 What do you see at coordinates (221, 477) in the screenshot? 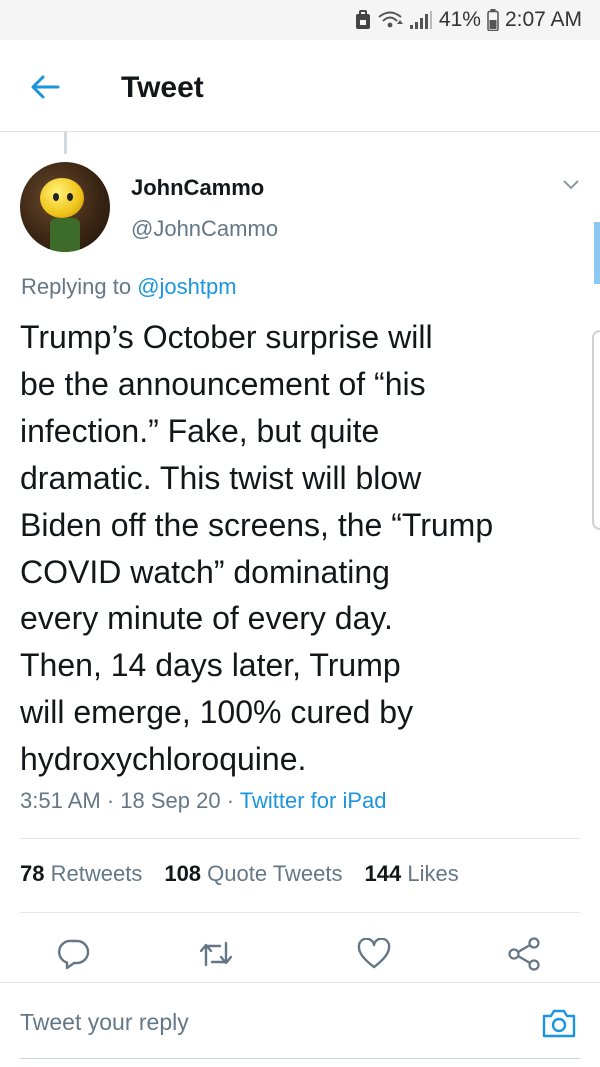
I see `tweet-text-line: dramatic. This twist will blow` at bounding box center [221, 477].